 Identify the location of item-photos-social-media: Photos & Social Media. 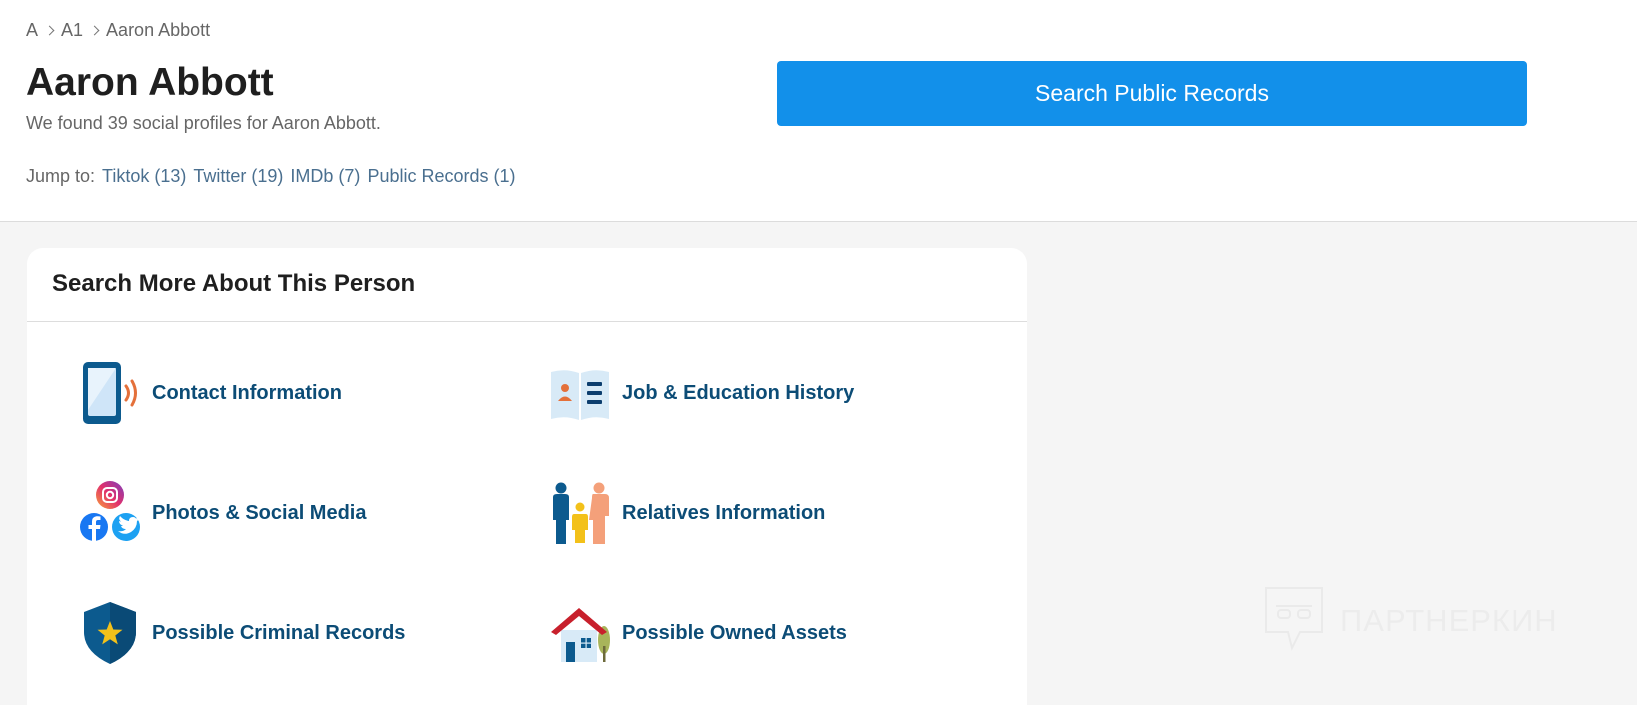
(222, 513).